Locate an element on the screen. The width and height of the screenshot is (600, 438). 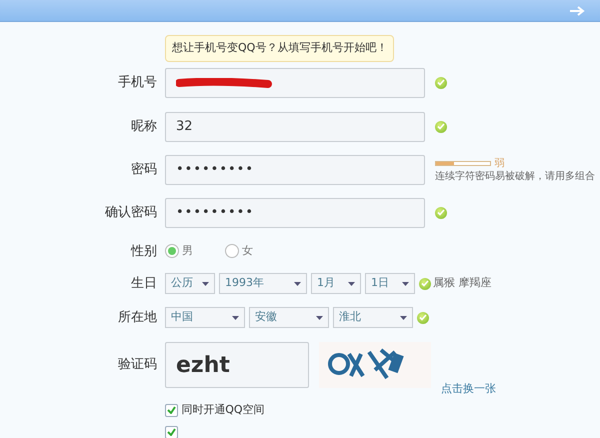
password-hint: 连续字符密码易被破解，请用多组合 is located at coordinates (515, 176).